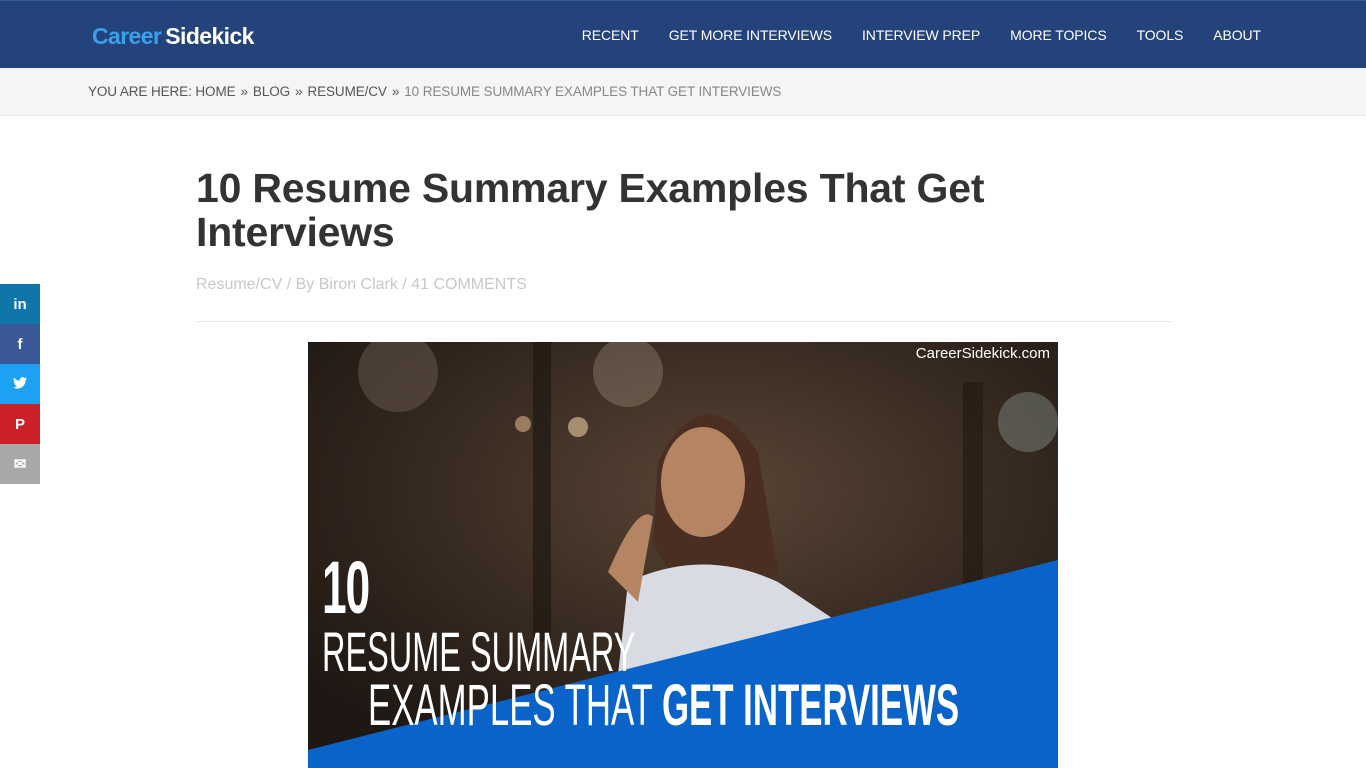  What do you see at coordinates (209, 36) in the screenshot?
I see `logo-sidekick: Sidekick` at bounding box center [209, 36].